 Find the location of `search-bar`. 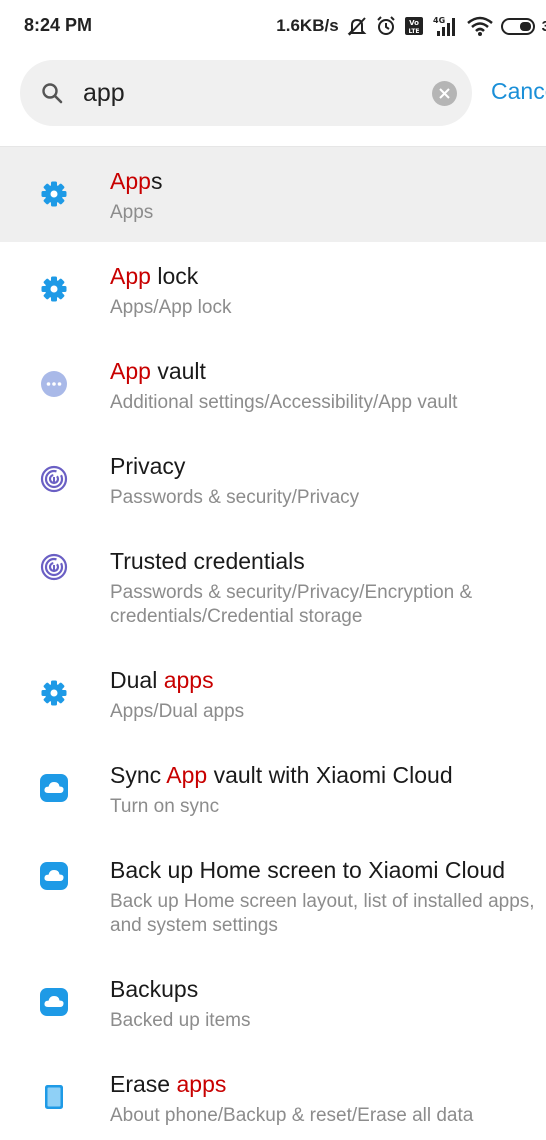

search-bar is located at coordinates (246, 93).